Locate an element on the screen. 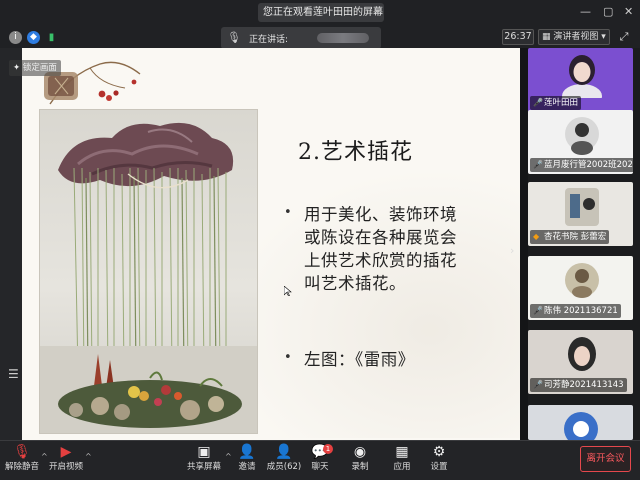 The height and width of the screenshot is (480, 640). participant-name: 🎤 陈伟 2021136721 is located at coordinates (575, 311).